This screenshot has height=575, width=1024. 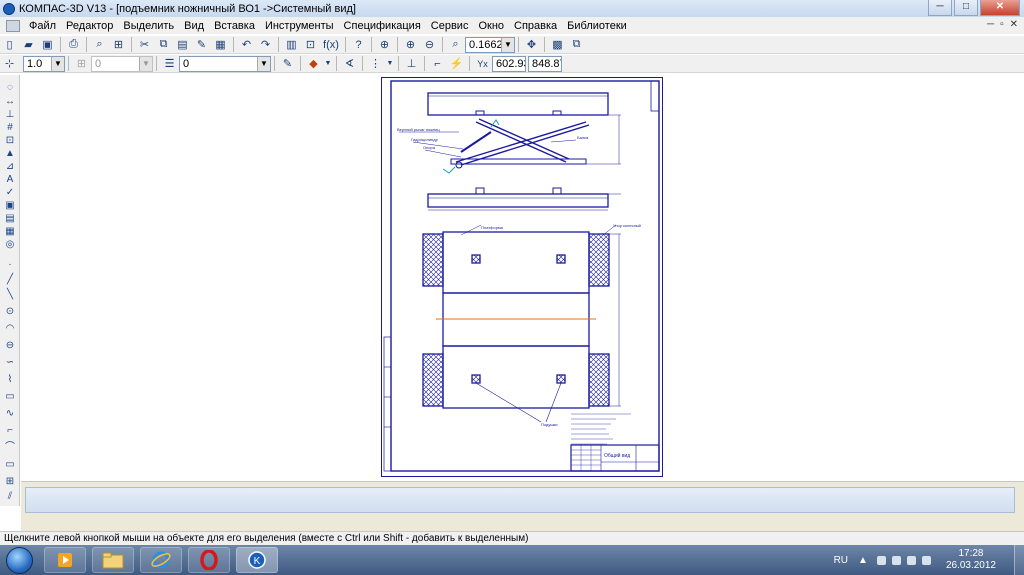 What do you see at coordinates (10, 140) in the screenshot?
I see `parametrization-icon: ⊡` at bounding box center [10, 140].